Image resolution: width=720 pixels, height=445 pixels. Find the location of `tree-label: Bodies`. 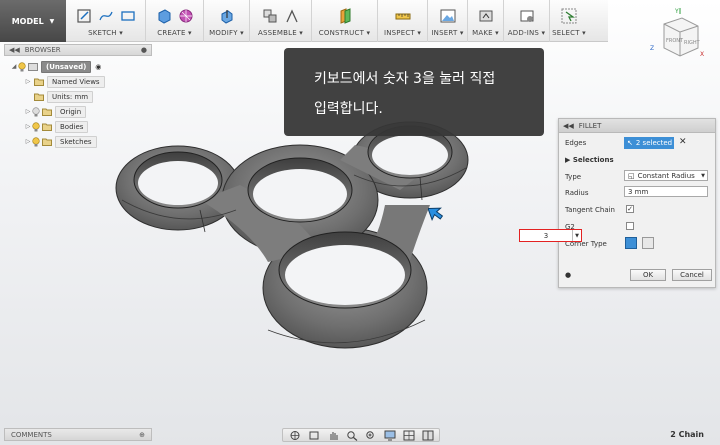

tree-label: Bodies is located at coordinates (72, 126).